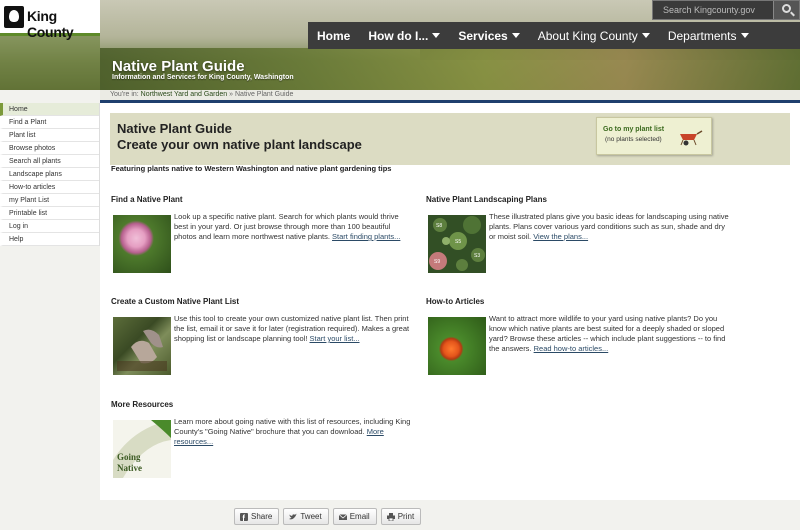 The width and height of the screenshot is (800, 530). What do you see at coordinates (293, 516) in the screenshot?
I see `twitter-icon` at bounding box center [293, 516].